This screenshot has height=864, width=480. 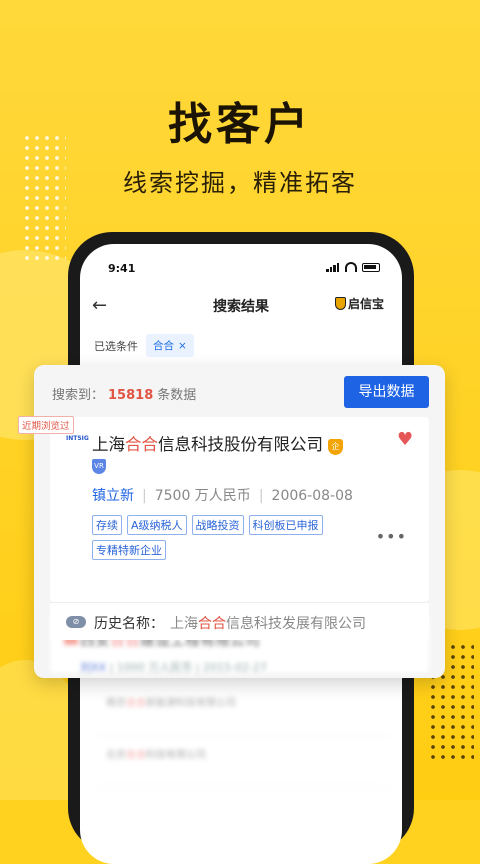 I want to click on brand-logo: 启信宝, so click(x=359, y=303).